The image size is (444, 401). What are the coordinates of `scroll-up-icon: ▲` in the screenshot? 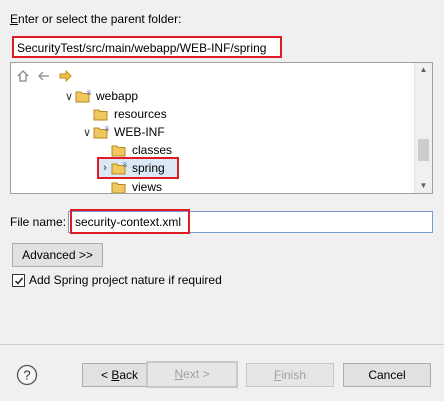 It's located at (423, 70).